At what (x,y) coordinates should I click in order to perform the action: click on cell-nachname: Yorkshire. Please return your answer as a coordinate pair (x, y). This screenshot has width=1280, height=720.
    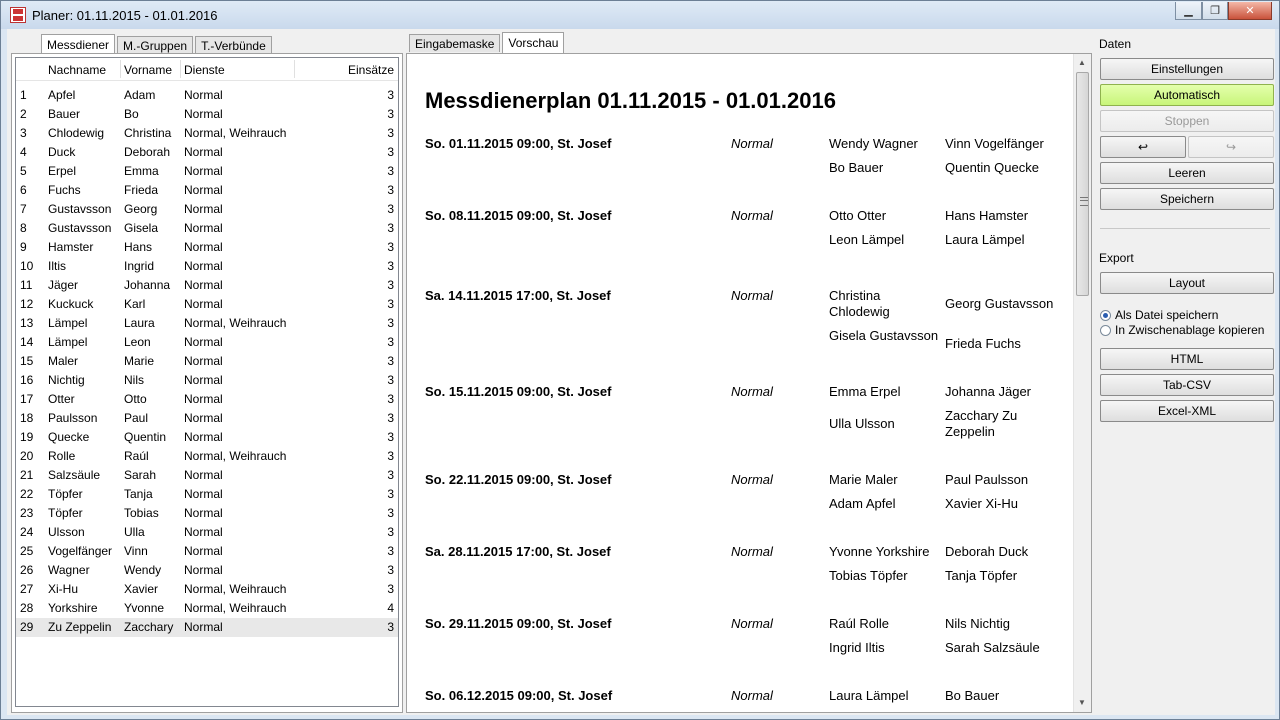
    Looking at the image, I should click on (73, 608).